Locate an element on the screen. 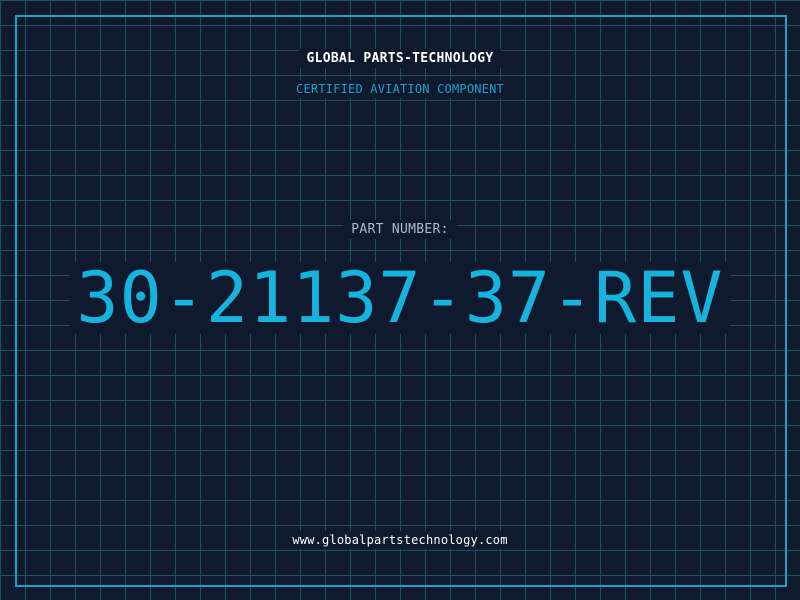  company-name: GLOBAL PARTS-TECHNOLOGY is located at coordinates (400, 58).